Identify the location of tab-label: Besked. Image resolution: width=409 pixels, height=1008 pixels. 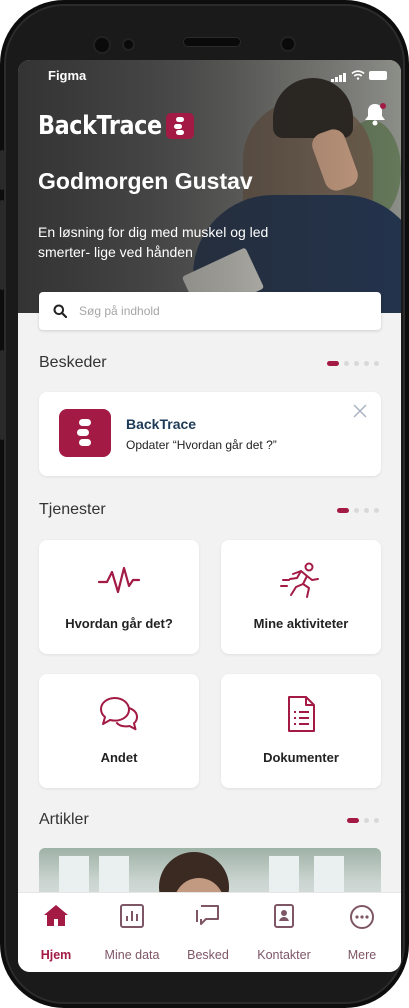
(208, 955).